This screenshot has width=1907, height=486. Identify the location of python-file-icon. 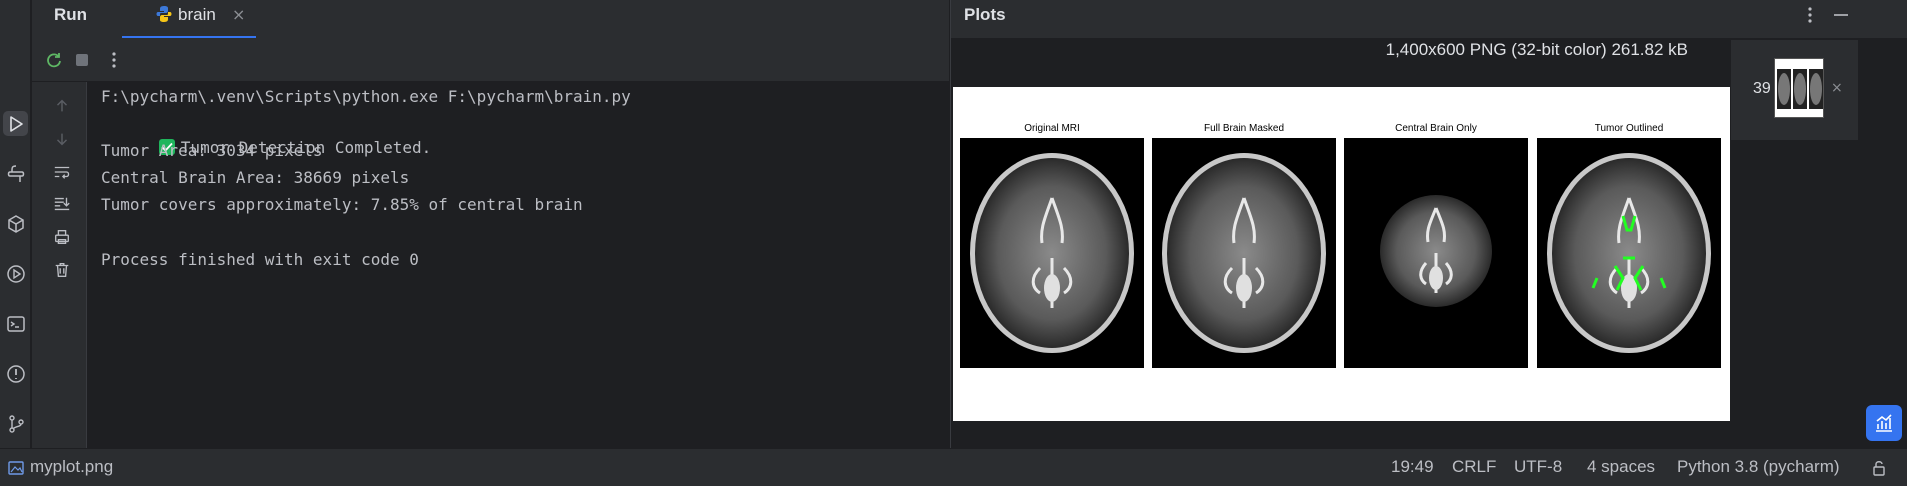
(164, 14).